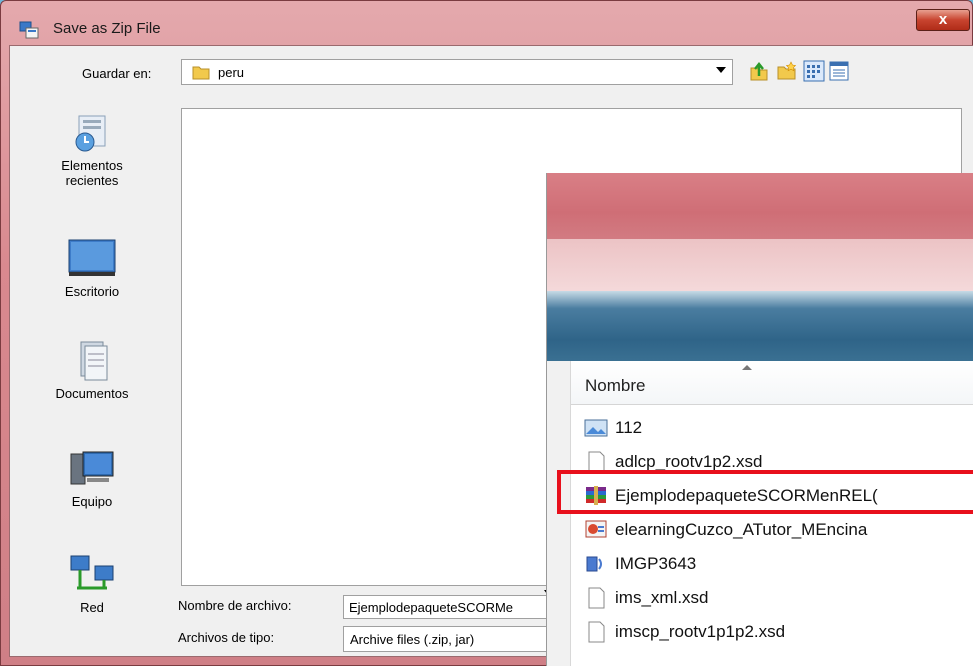 The height and width of the screenshot is (666, 973). I want to click on overlay-title-band, so click(760, 206).